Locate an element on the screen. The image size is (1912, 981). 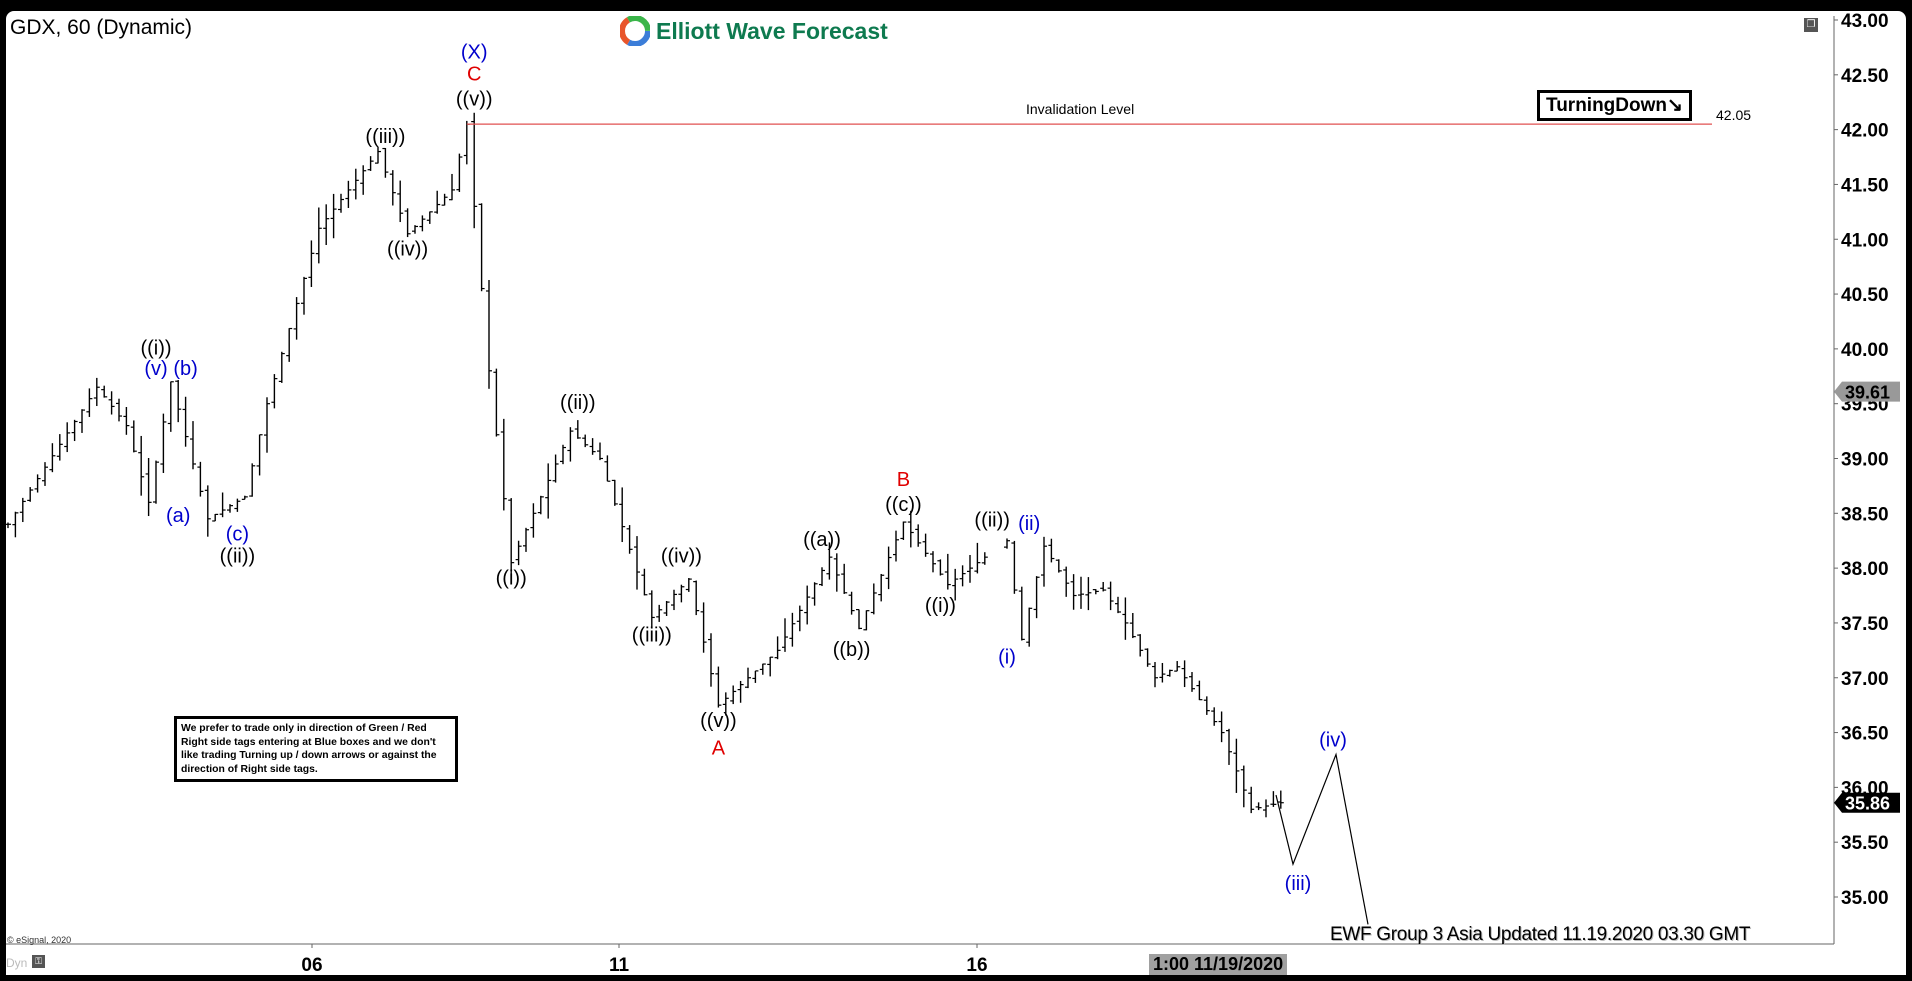
logo-text: Elliott Wave Forecast is located at coordinates (772, 30).